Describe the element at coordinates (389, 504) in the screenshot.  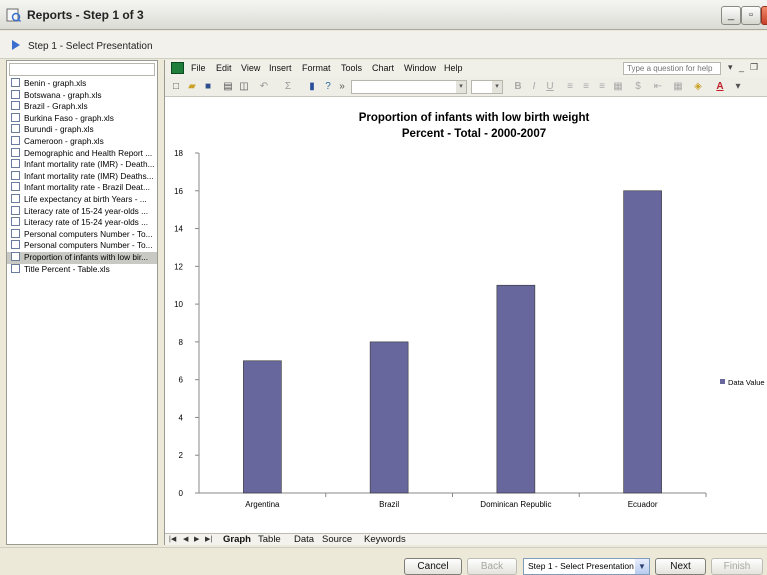
I see `x-tick-label: Brazil` at that location.